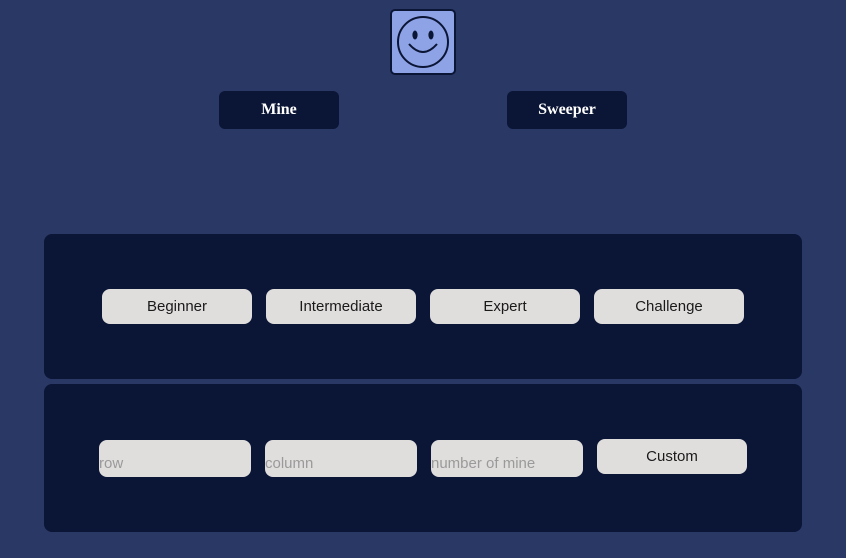  I want to click on custom-button: Custom, so click(672, 456).